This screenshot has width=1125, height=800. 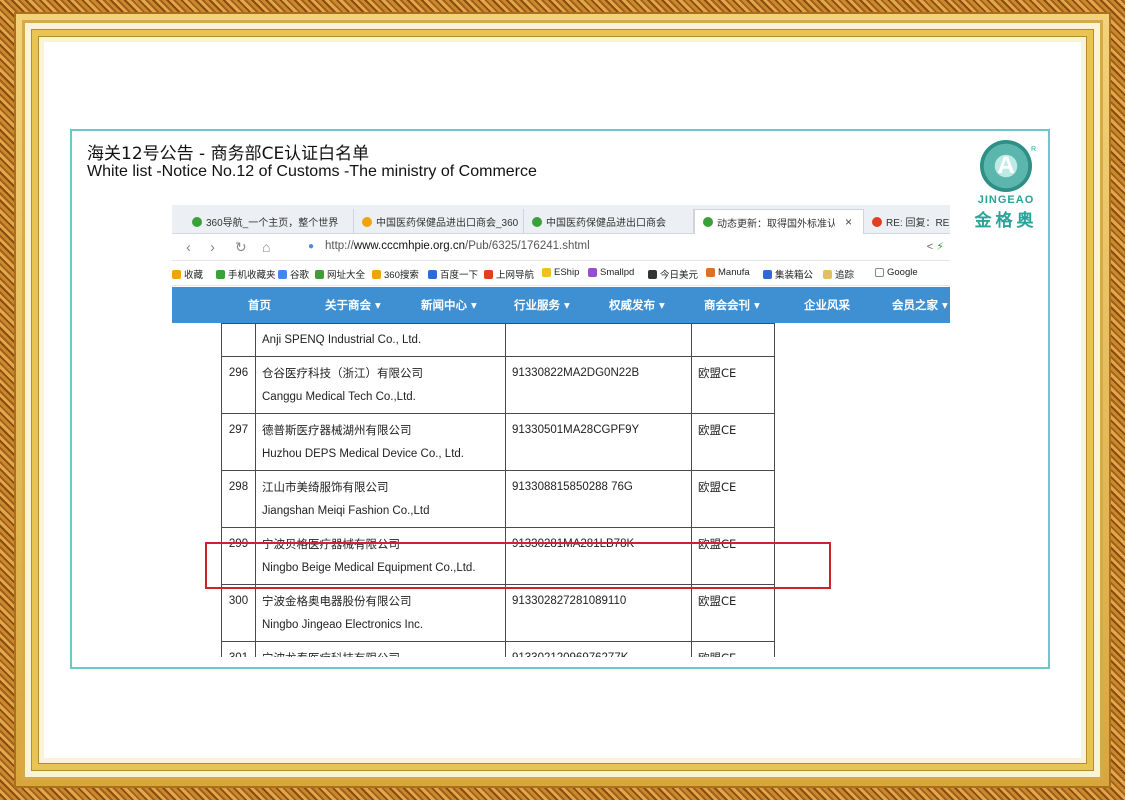 I want to click on bookmark-label: EShip, so click(x=567, y=272).